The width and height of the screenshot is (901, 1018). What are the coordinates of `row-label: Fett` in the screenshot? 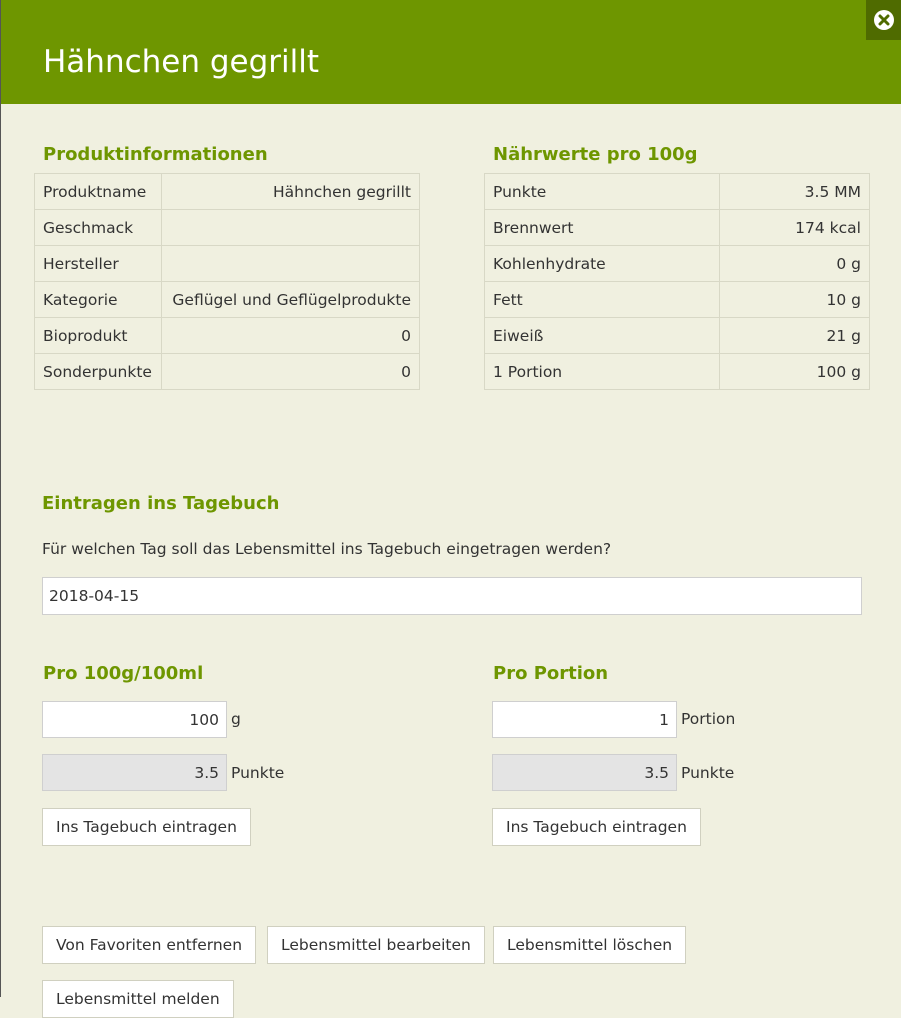 It's located at (602, 299).